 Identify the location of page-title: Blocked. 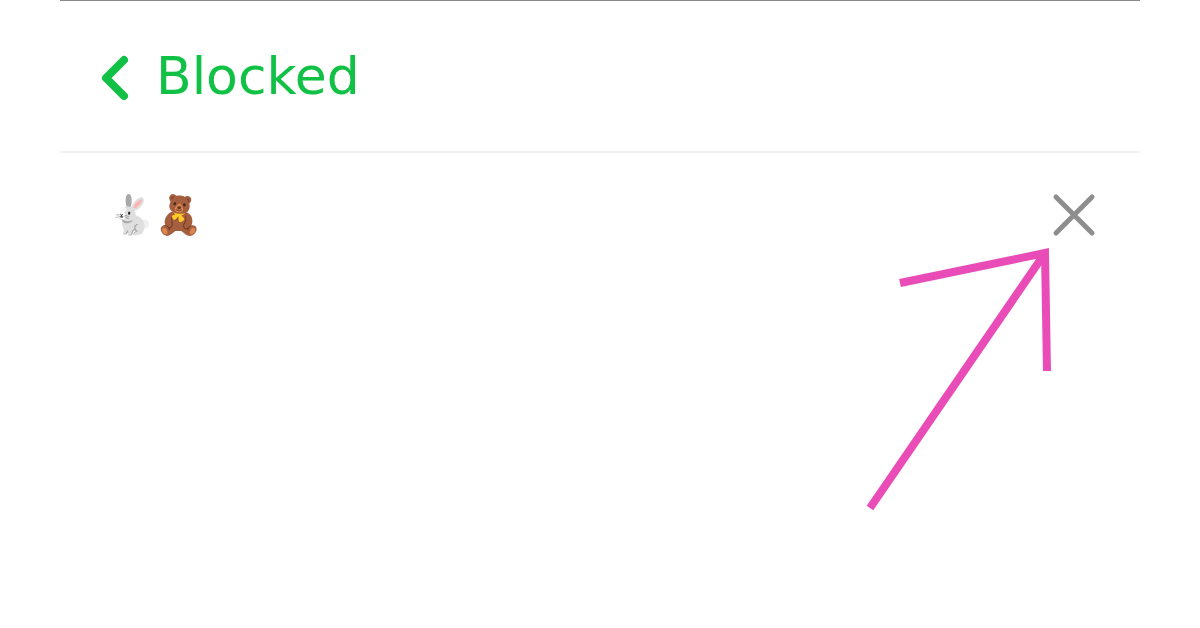
(258, 76).